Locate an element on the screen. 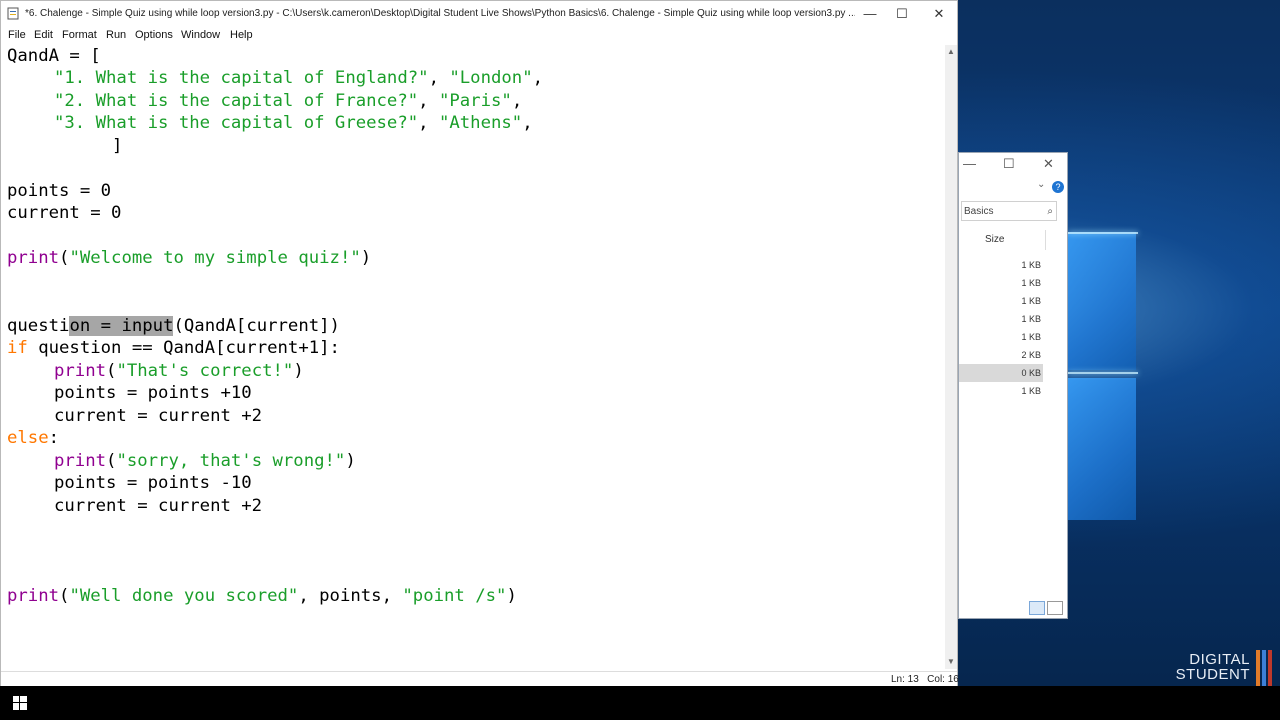  code-line: print("That's correct!") is located at coordinates (179, 371).